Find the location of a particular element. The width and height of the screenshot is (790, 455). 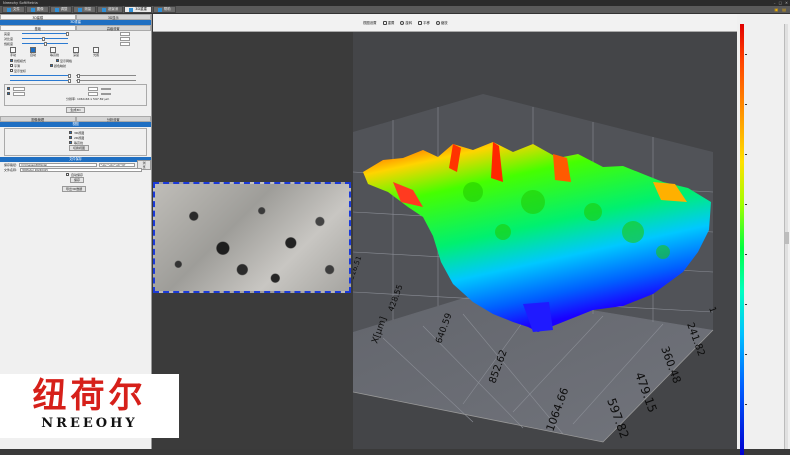

scrollbar-thumb is located at coordinates (787, 238).